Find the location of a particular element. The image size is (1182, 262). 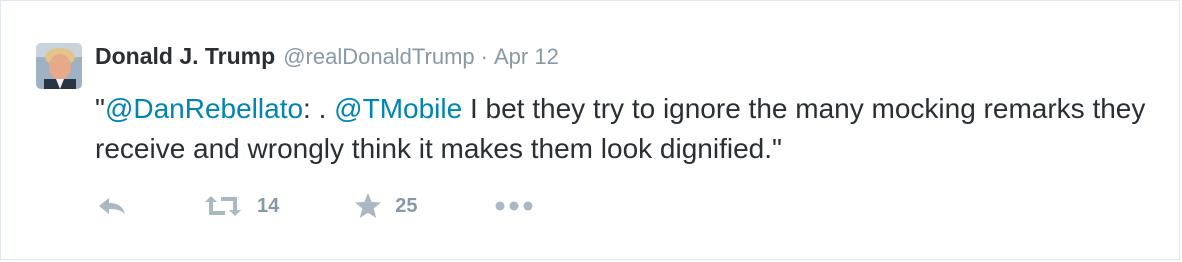

more-dots-icon is located at coordinates (513, 206).